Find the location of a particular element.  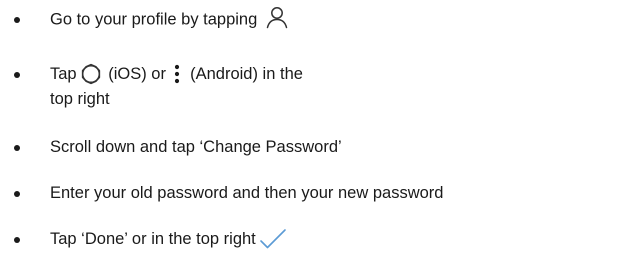

step-5-label: Tap ‘Done’ or in the top right is located at coordinates (153, 239).